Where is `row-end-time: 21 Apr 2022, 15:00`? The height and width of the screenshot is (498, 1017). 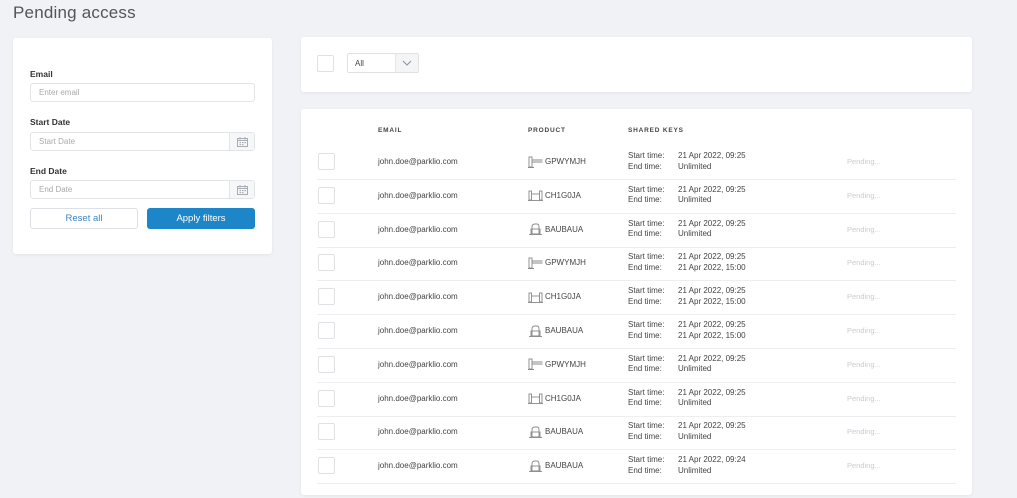
row-end-time: 21 Apr 2022, 15:00 is located at coordinates (712, 267).